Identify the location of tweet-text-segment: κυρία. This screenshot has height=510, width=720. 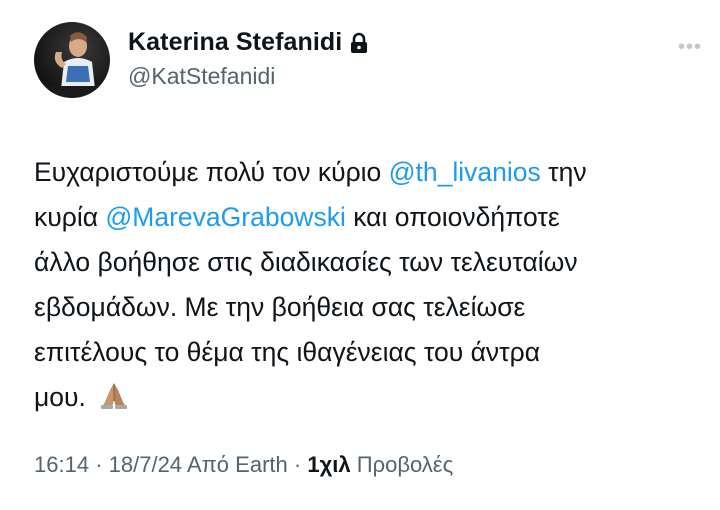
(70, 217).